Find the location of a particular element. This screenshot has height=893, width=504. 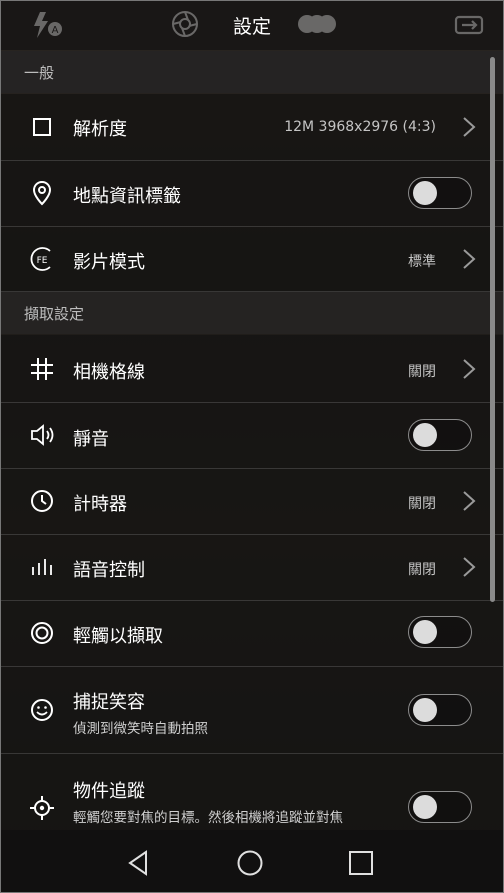

setting-label: 靜音 is located at coordinates (91, 439).